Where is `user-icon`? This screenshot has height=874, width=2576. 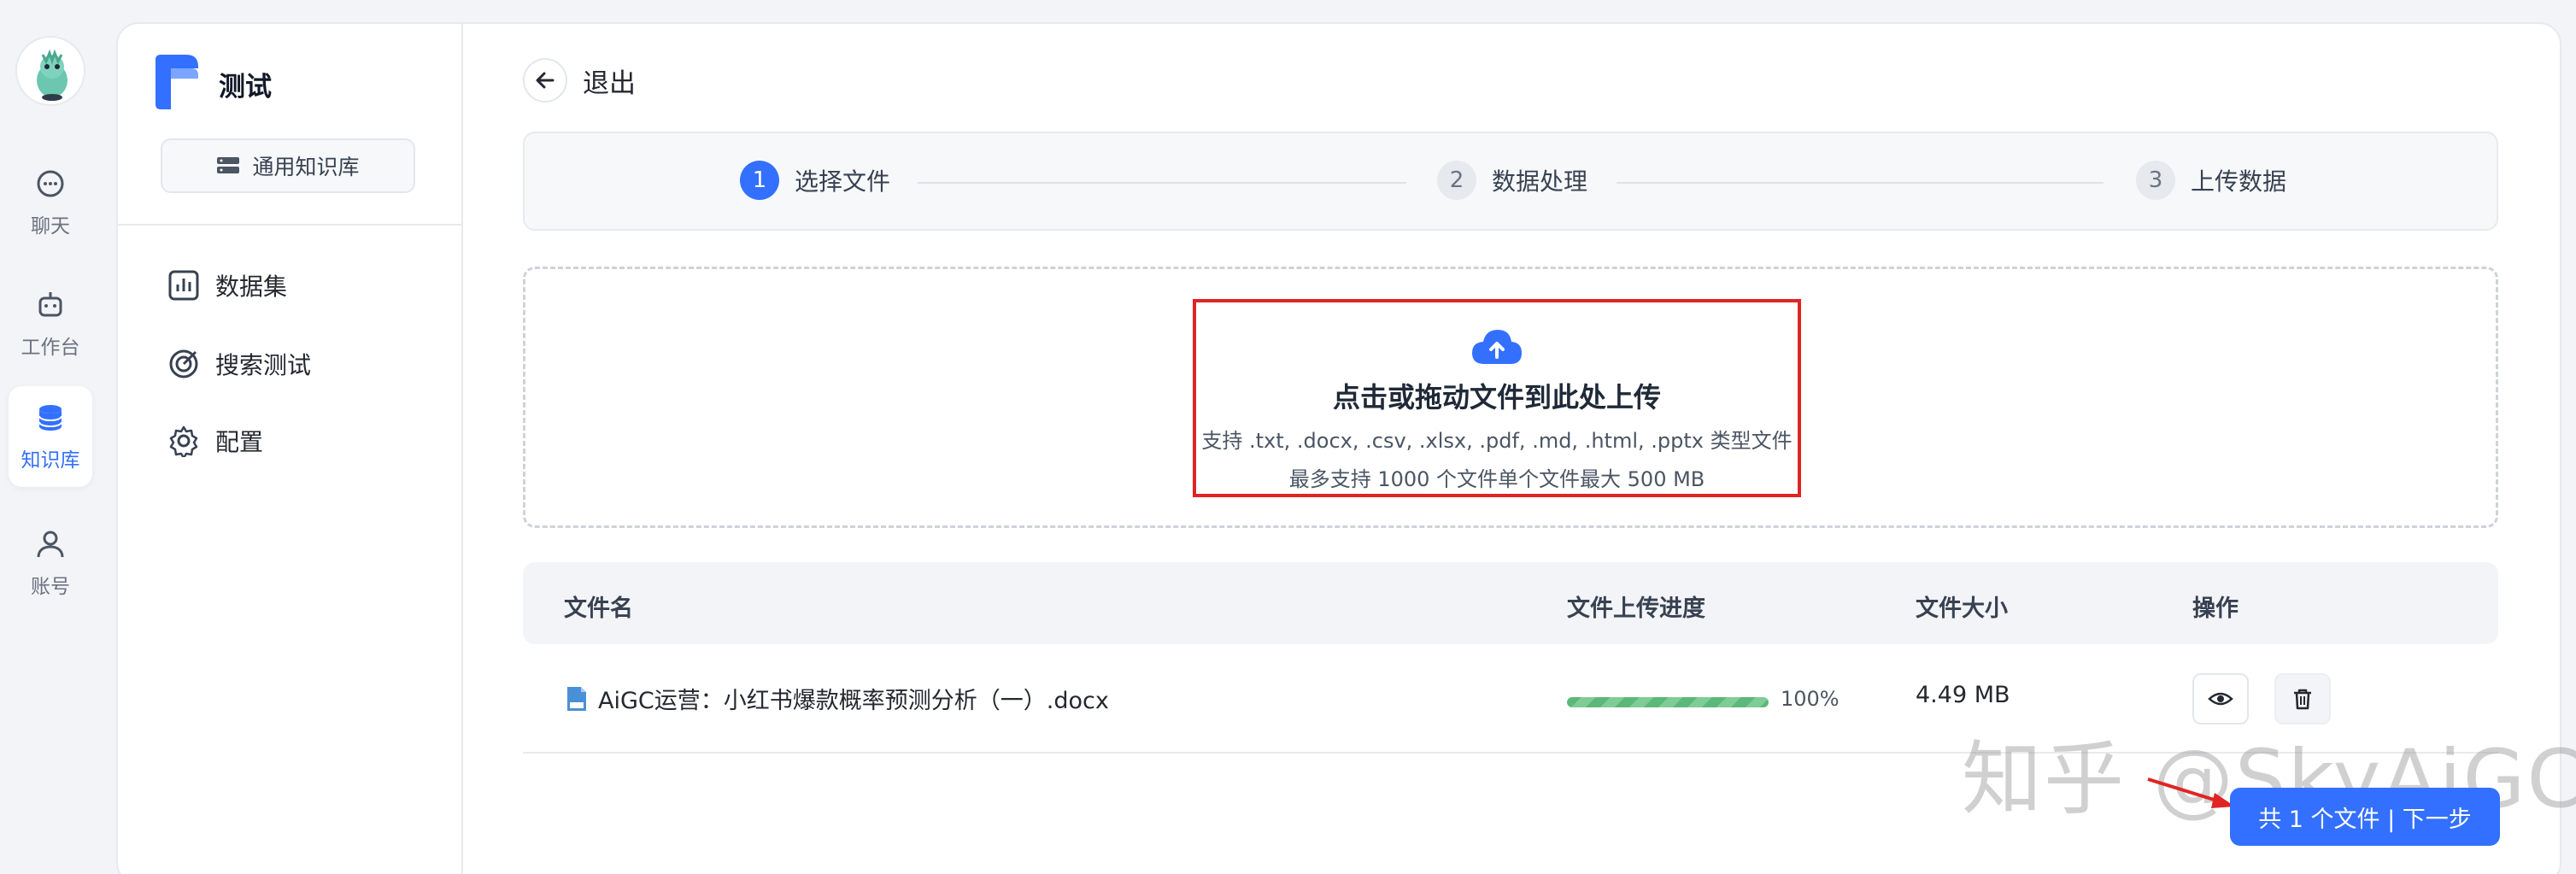 user-icon is located at coordinates (50, 544).